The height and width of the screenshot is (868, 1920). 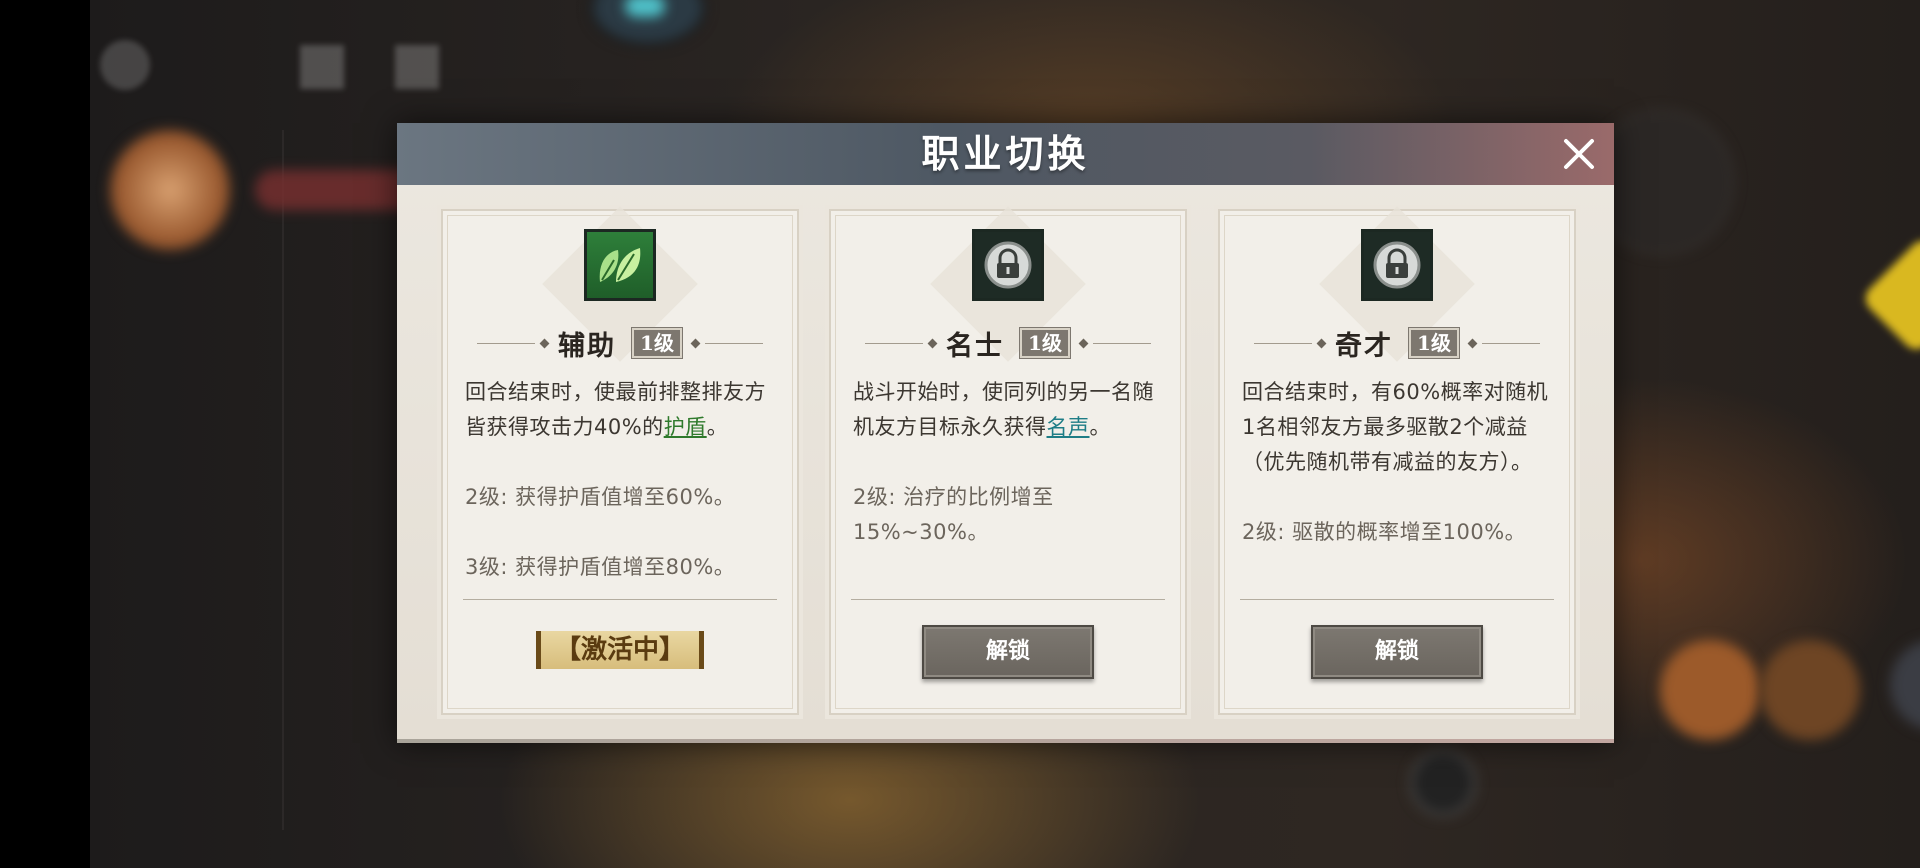 I want to click on dialog-title: 职业切换, so click(x=1005, y=153).